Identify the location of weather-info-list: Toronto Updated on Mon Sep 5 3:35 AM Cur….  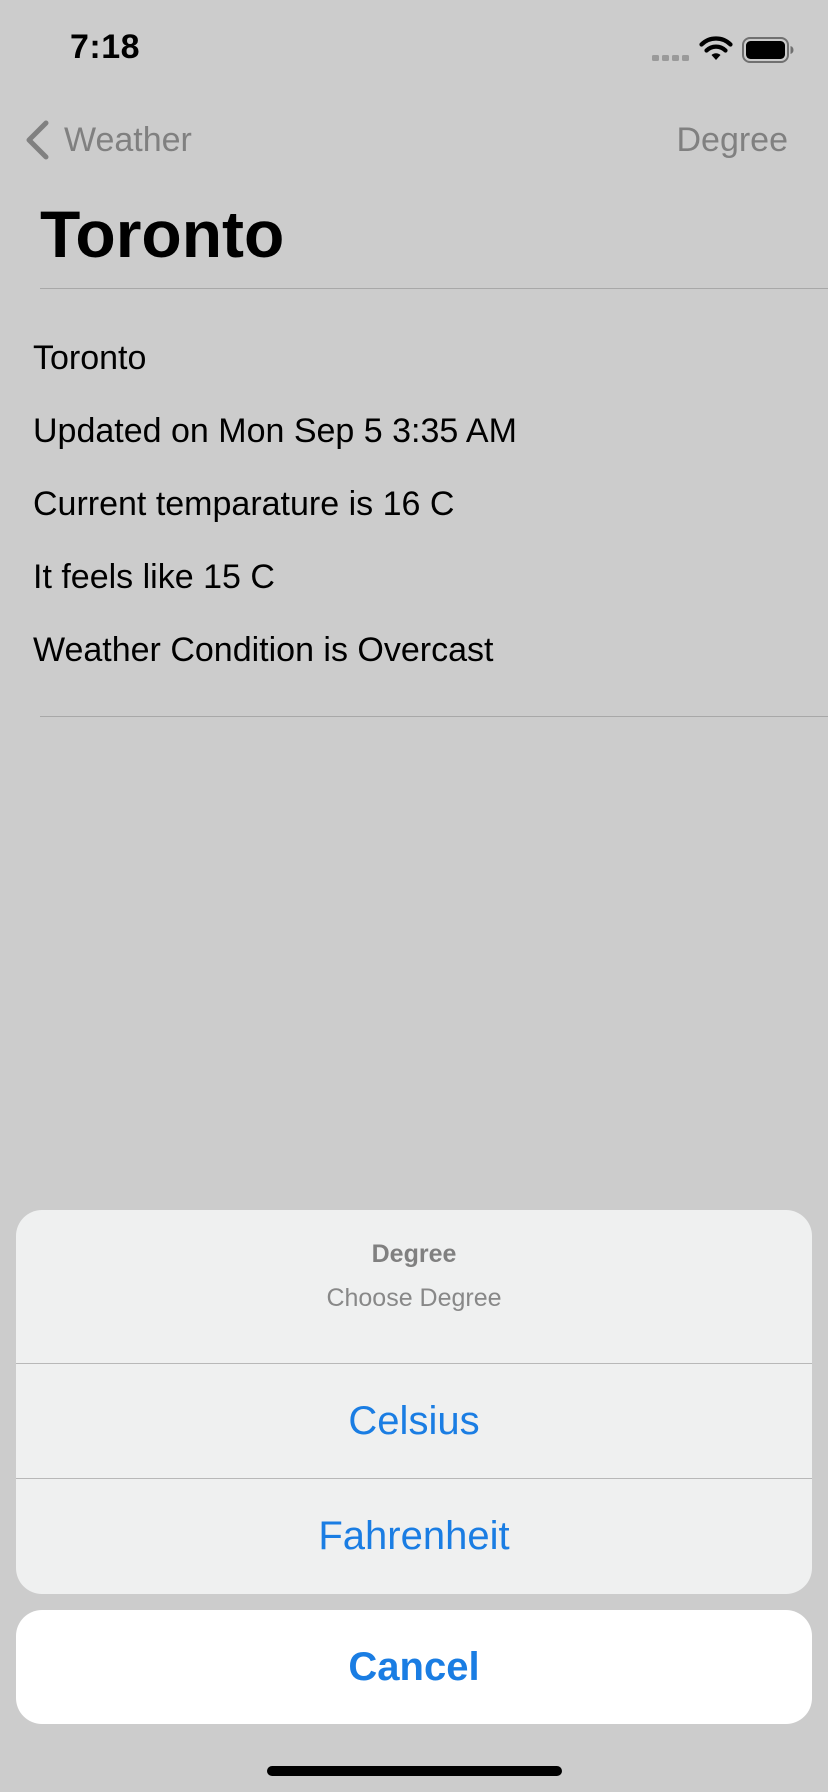
(275, 512).